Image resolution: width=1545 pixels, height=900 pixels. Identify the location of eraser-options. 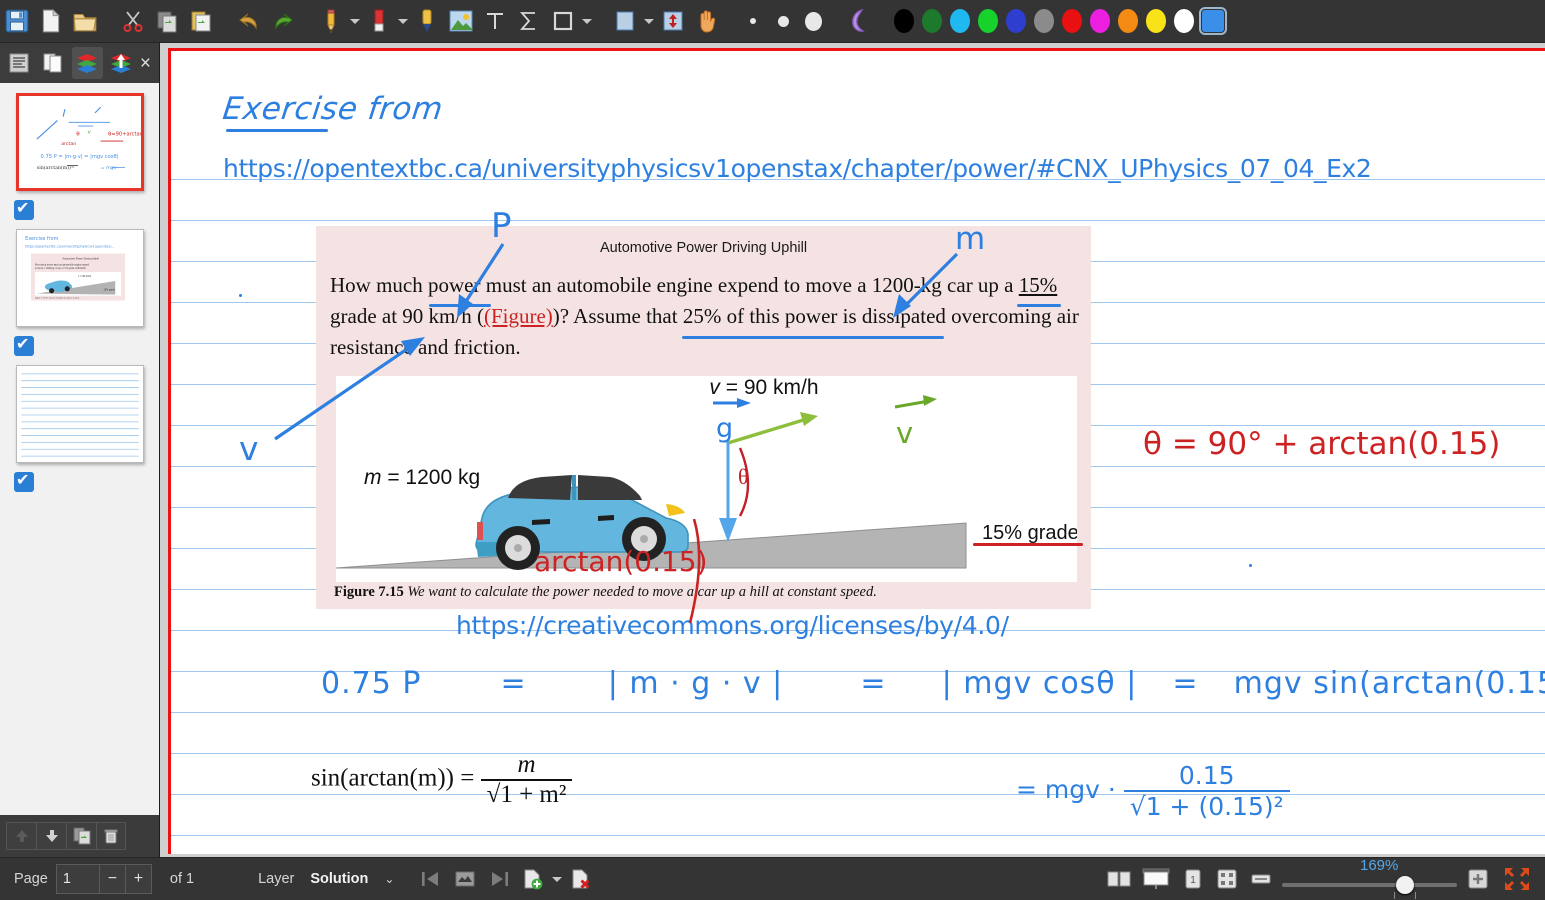
(403, 21).